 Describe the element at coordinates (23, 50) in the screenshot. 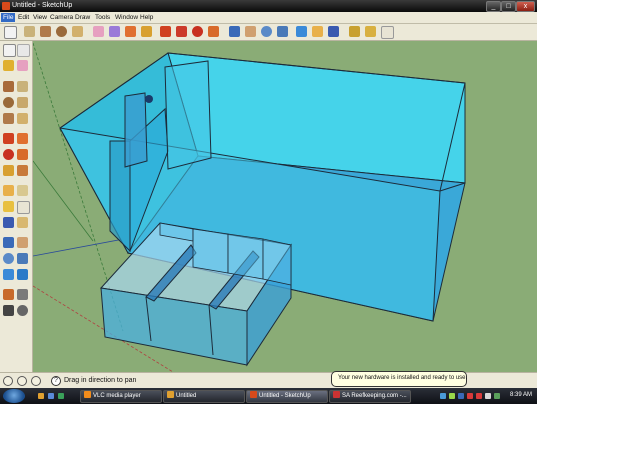

I see `make-component-icon` at that location.